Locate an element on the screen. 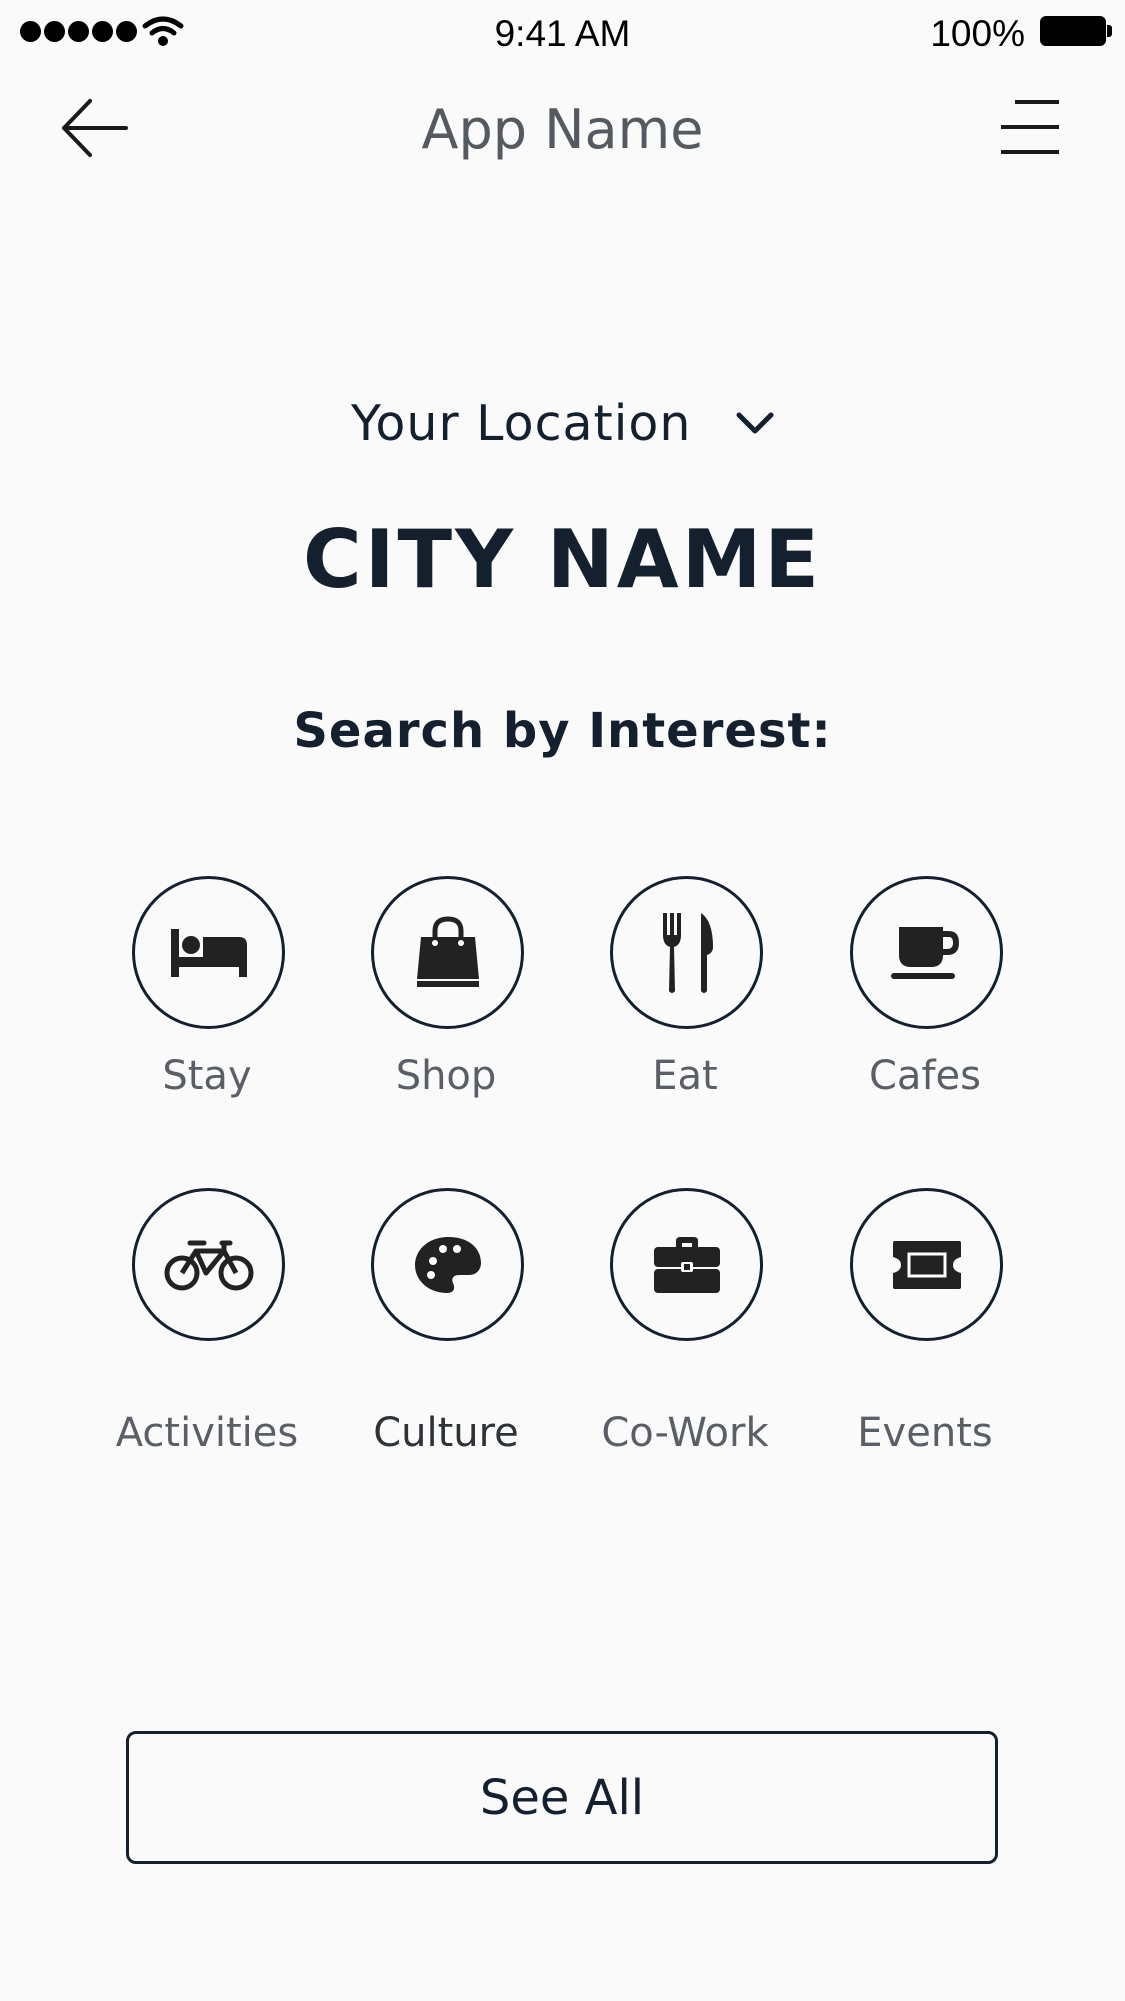  interest-stay: Stay is located at coordinates (207, 1001).